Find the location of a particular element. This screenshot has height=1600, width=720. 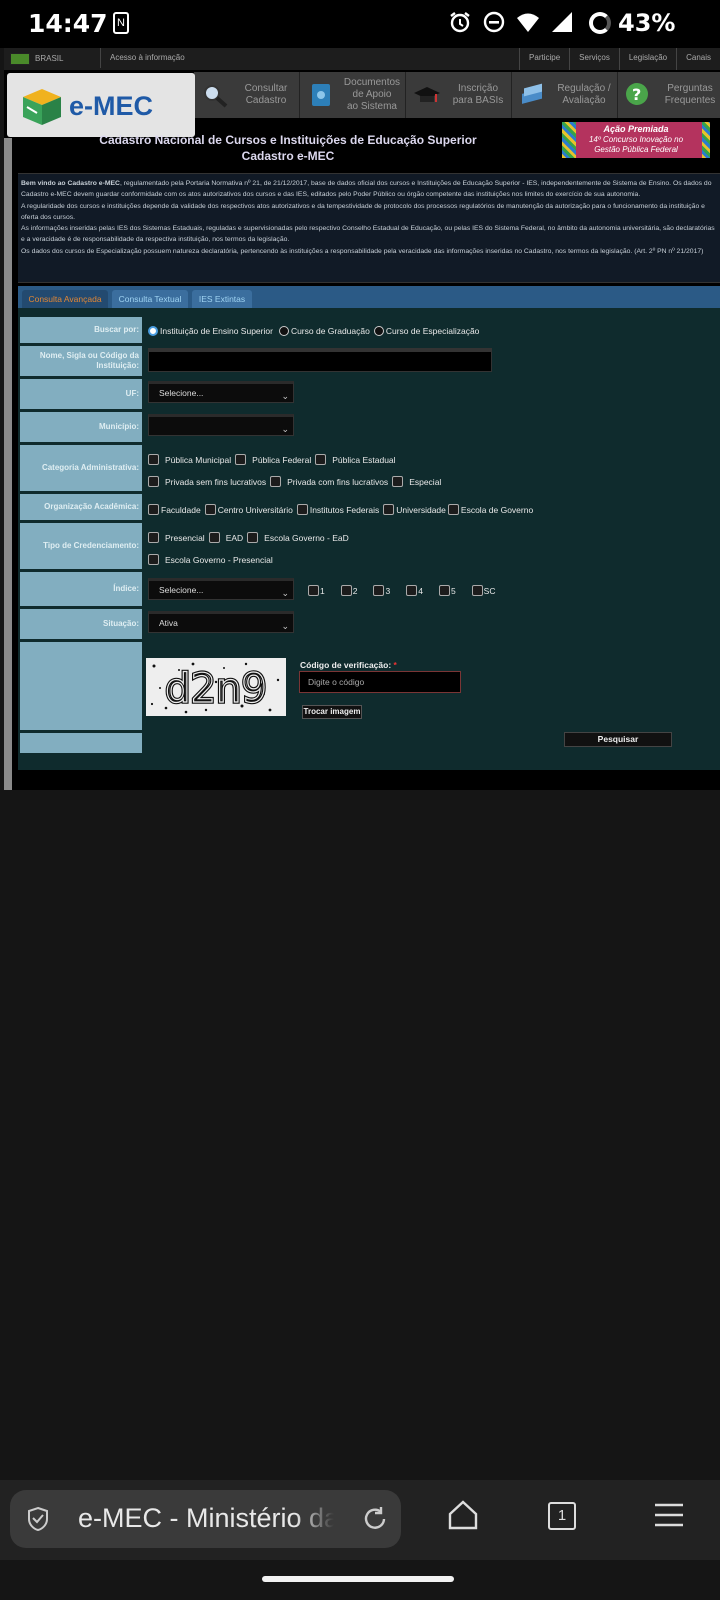

checkbox-privada-com-fins is located at coordinates (276, 481).